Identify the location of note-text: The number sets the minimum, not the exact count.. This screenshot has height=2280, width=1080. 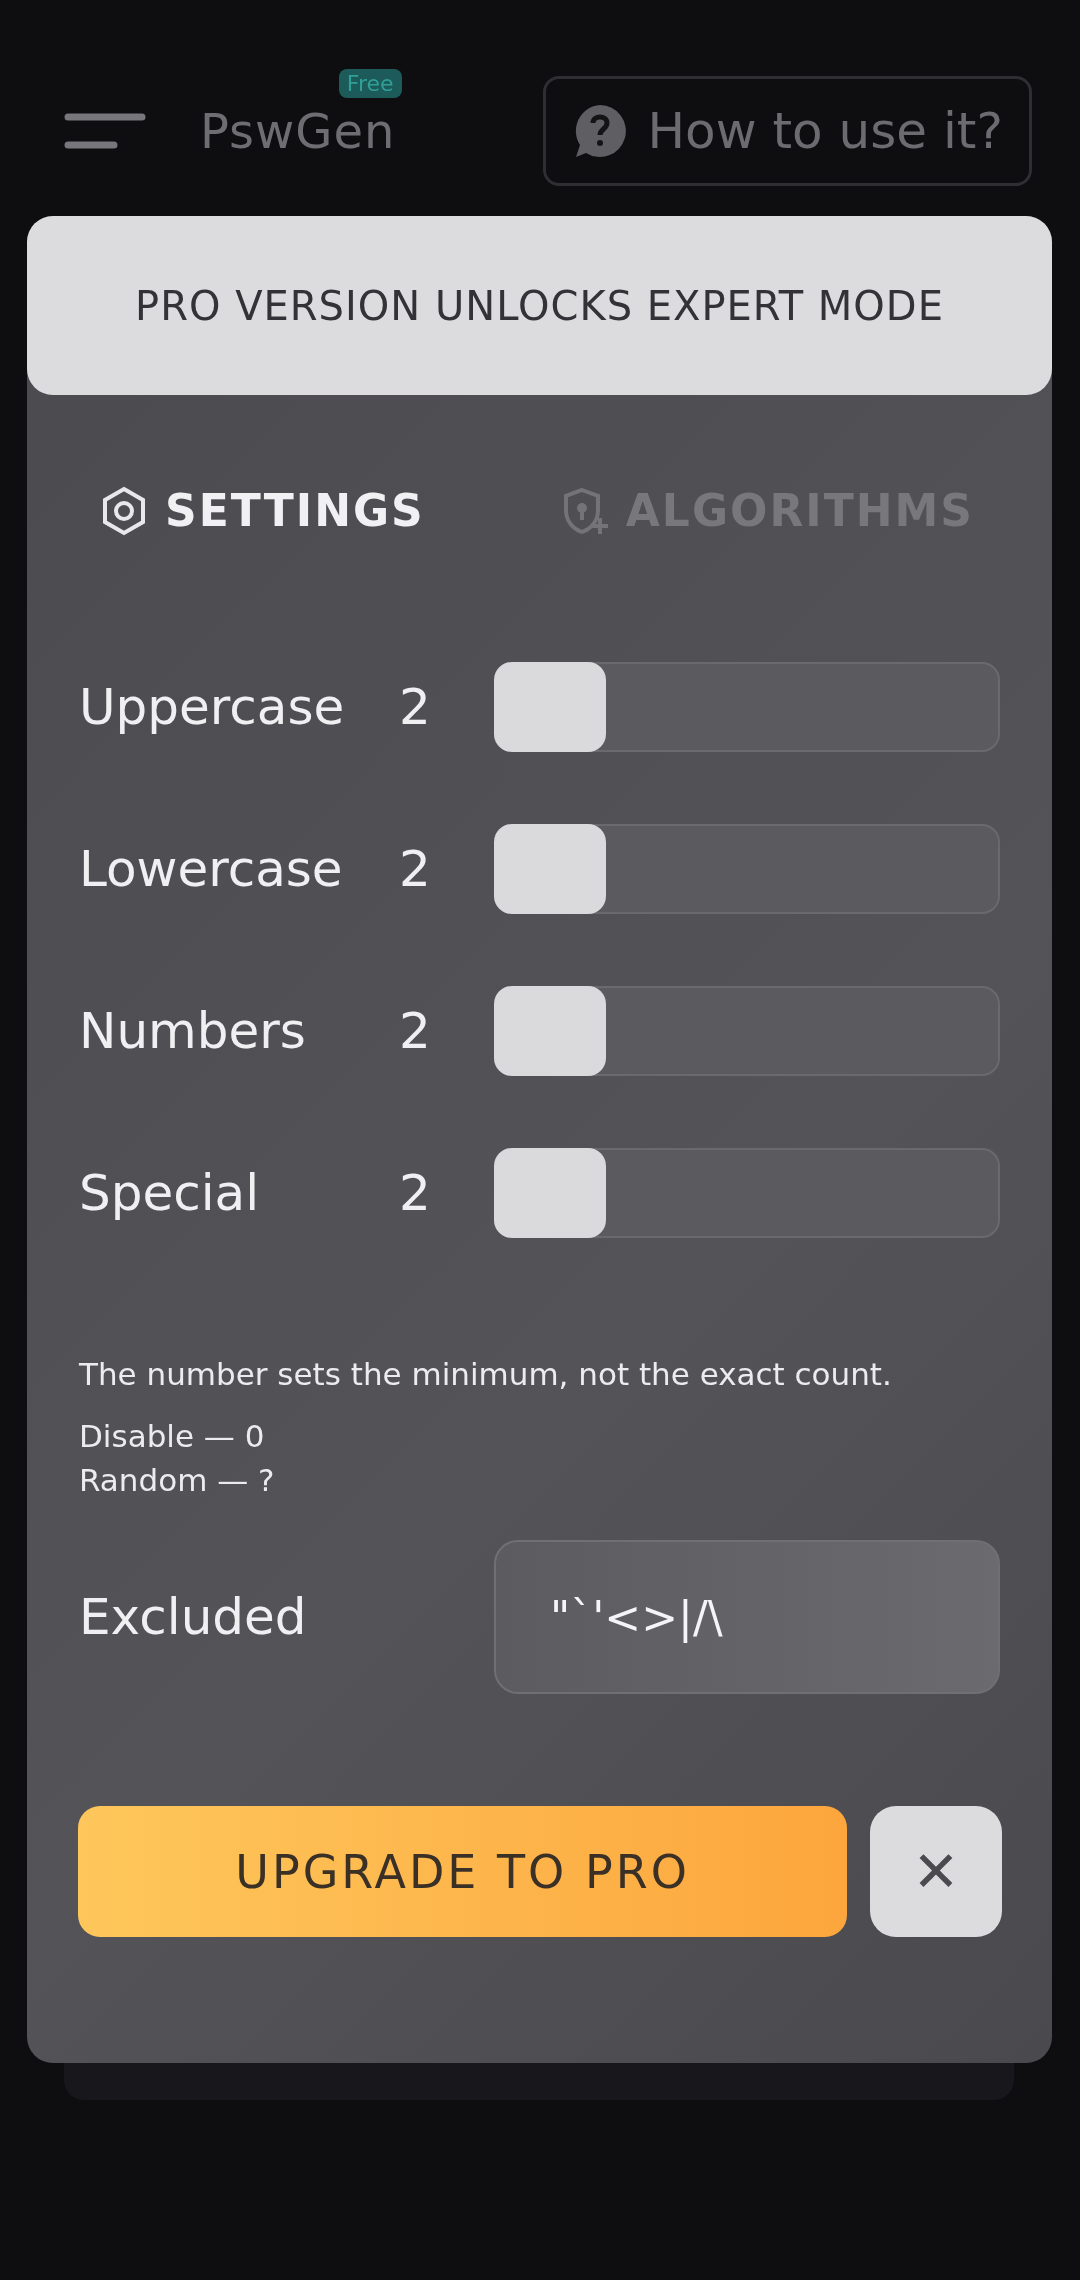
(486, 1374).